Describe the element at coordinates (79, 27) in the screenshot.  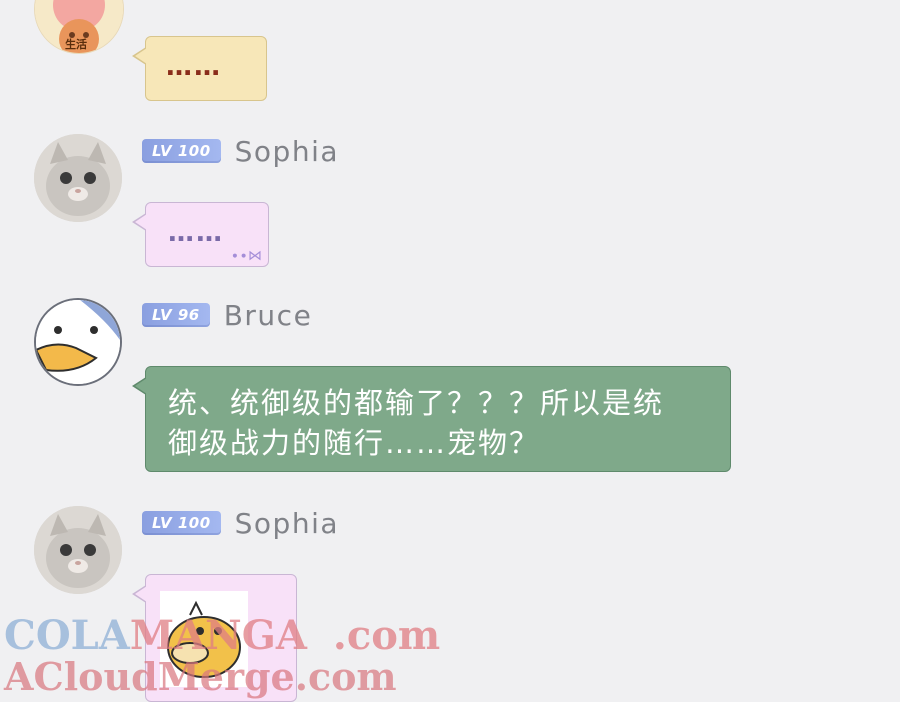
I see `avatar: 生活` at that location.